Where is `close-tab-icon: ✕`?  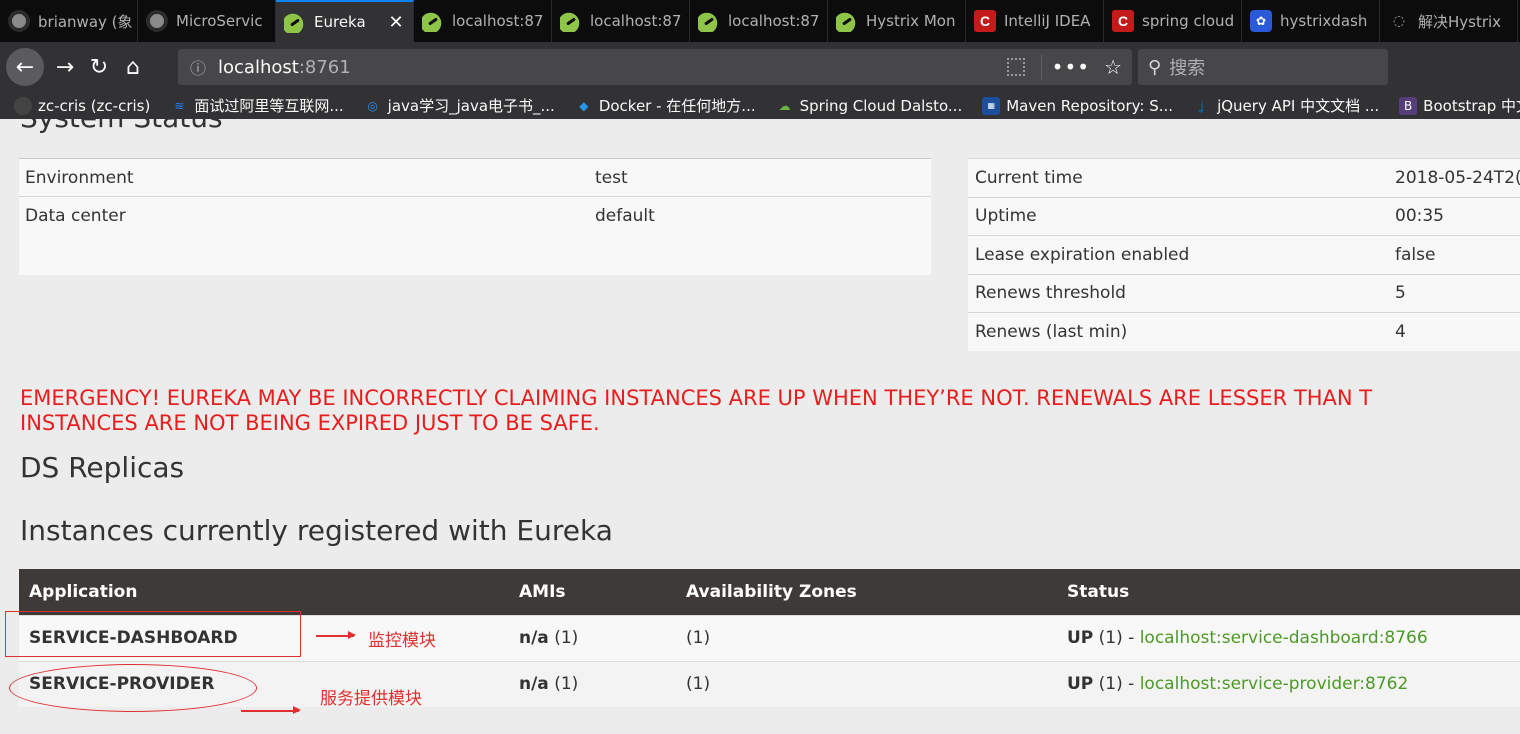
close-tab-icon: ✕ is located at coordinates (396, 22).